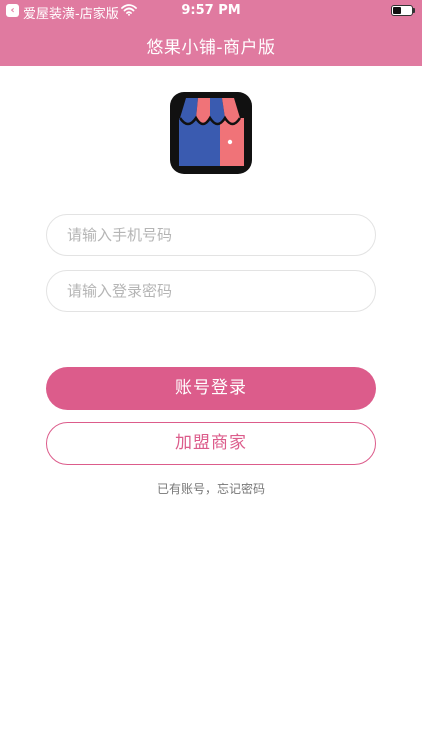  I want to click on storefront-icon, so click(211, 133).